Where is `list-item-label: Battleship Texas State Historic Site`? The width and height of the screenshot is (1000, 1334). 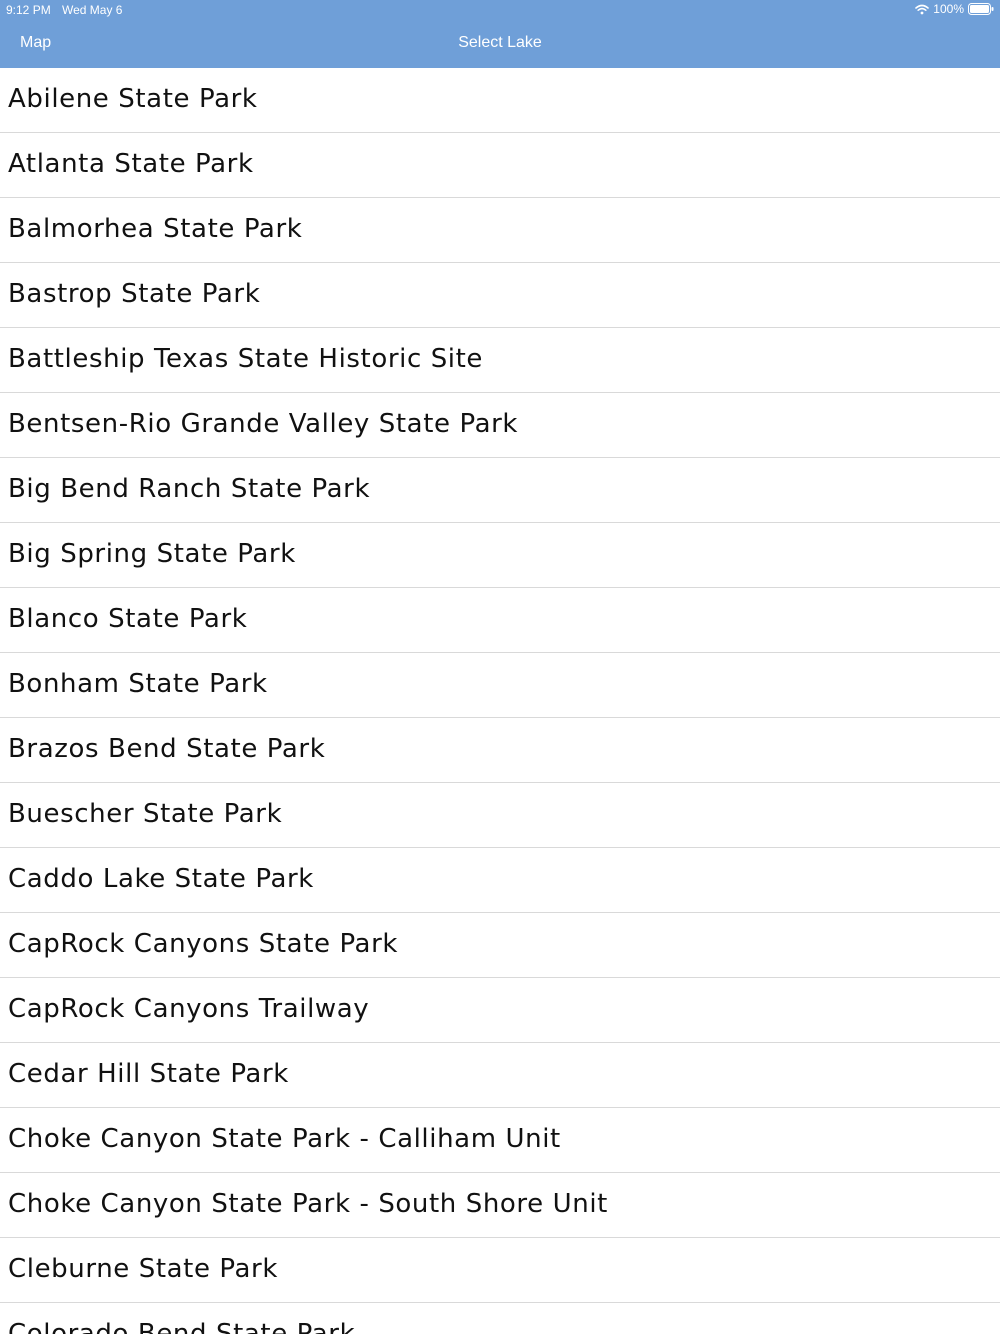
list-item-label: Battleship Texas State Historic Site is located at coordinates (246, 359).